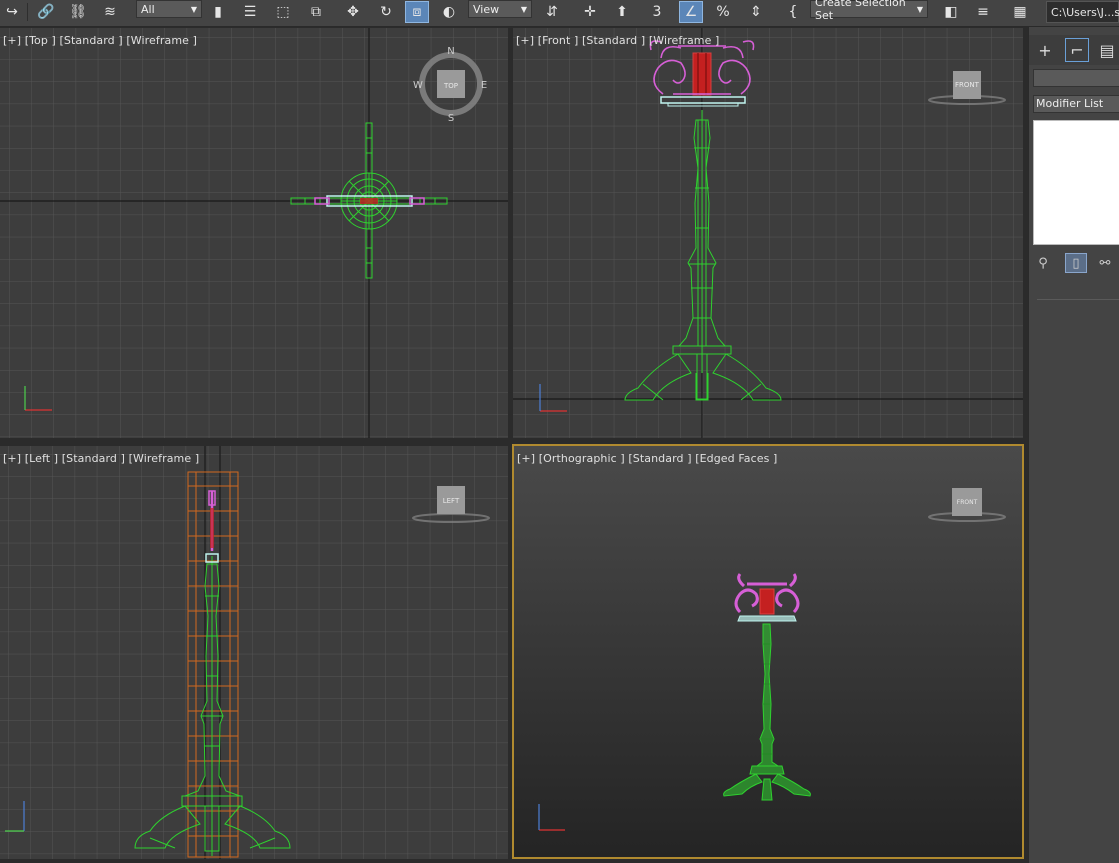 The width and height of the screenshot is (1119, 863). I want to click on viewcube-ortho: FRONT, so click(967, 505).